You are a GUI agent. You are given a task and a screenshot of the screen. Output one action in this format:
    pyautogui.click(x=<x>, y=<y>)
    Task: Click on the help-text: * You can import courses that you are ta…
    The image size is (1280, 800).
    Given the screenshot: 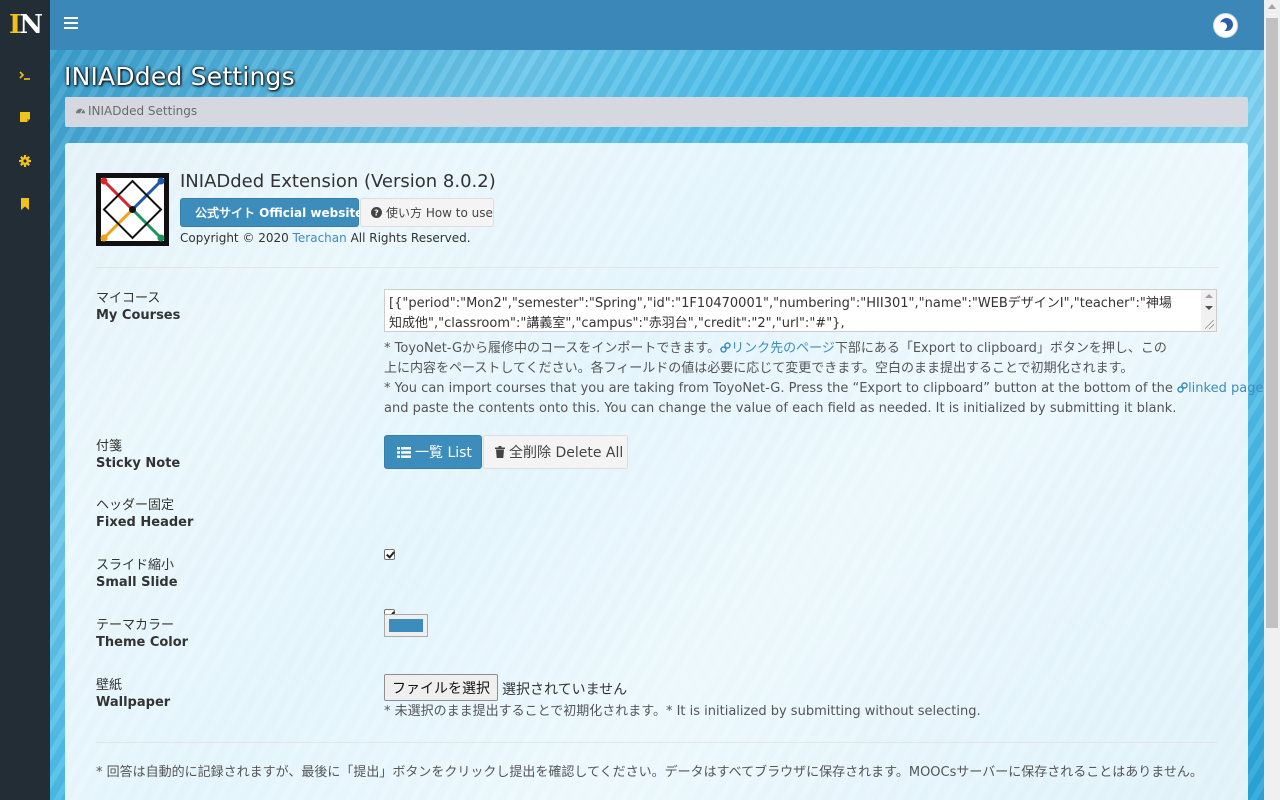 What is the action you would take?
    pyautogui.click(x=781, y=388)
    